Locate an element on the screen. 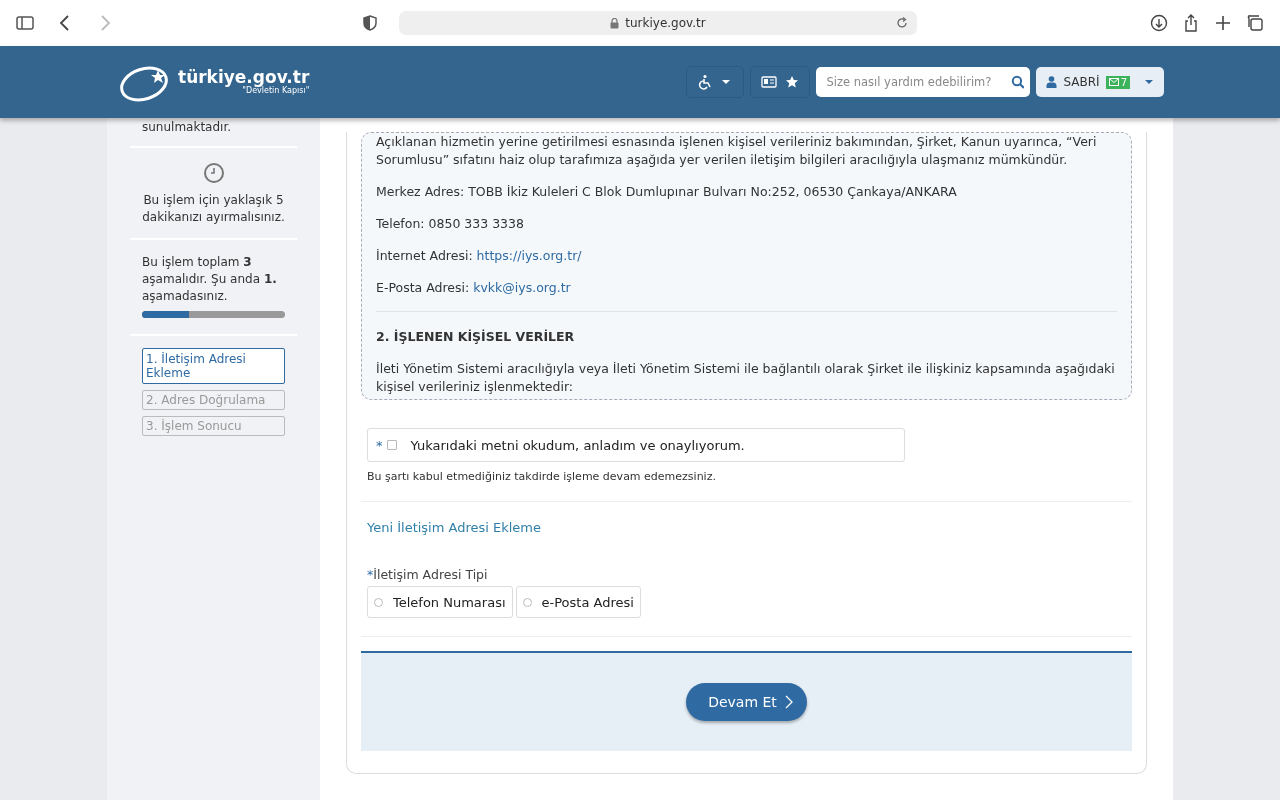 The height and width of the screenshot is (800, 1280). lock-icon is located at coordinates (615, 23).